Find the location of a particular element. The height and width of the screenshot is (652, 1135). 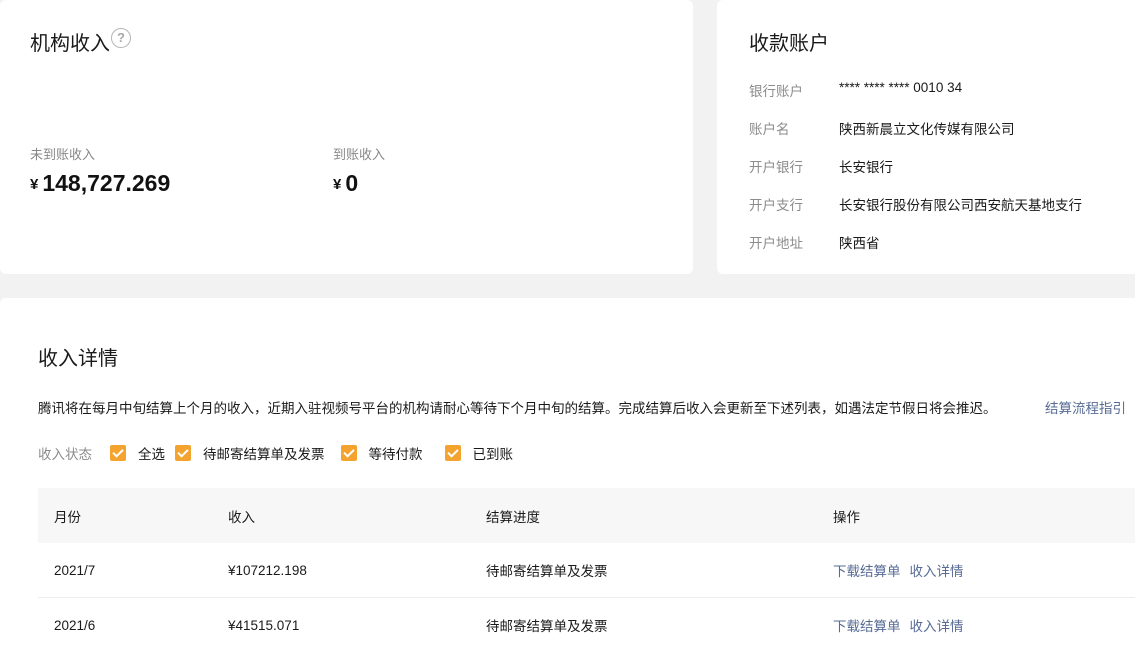

address-value: 陕西省 is located at coordinates (859, 243).